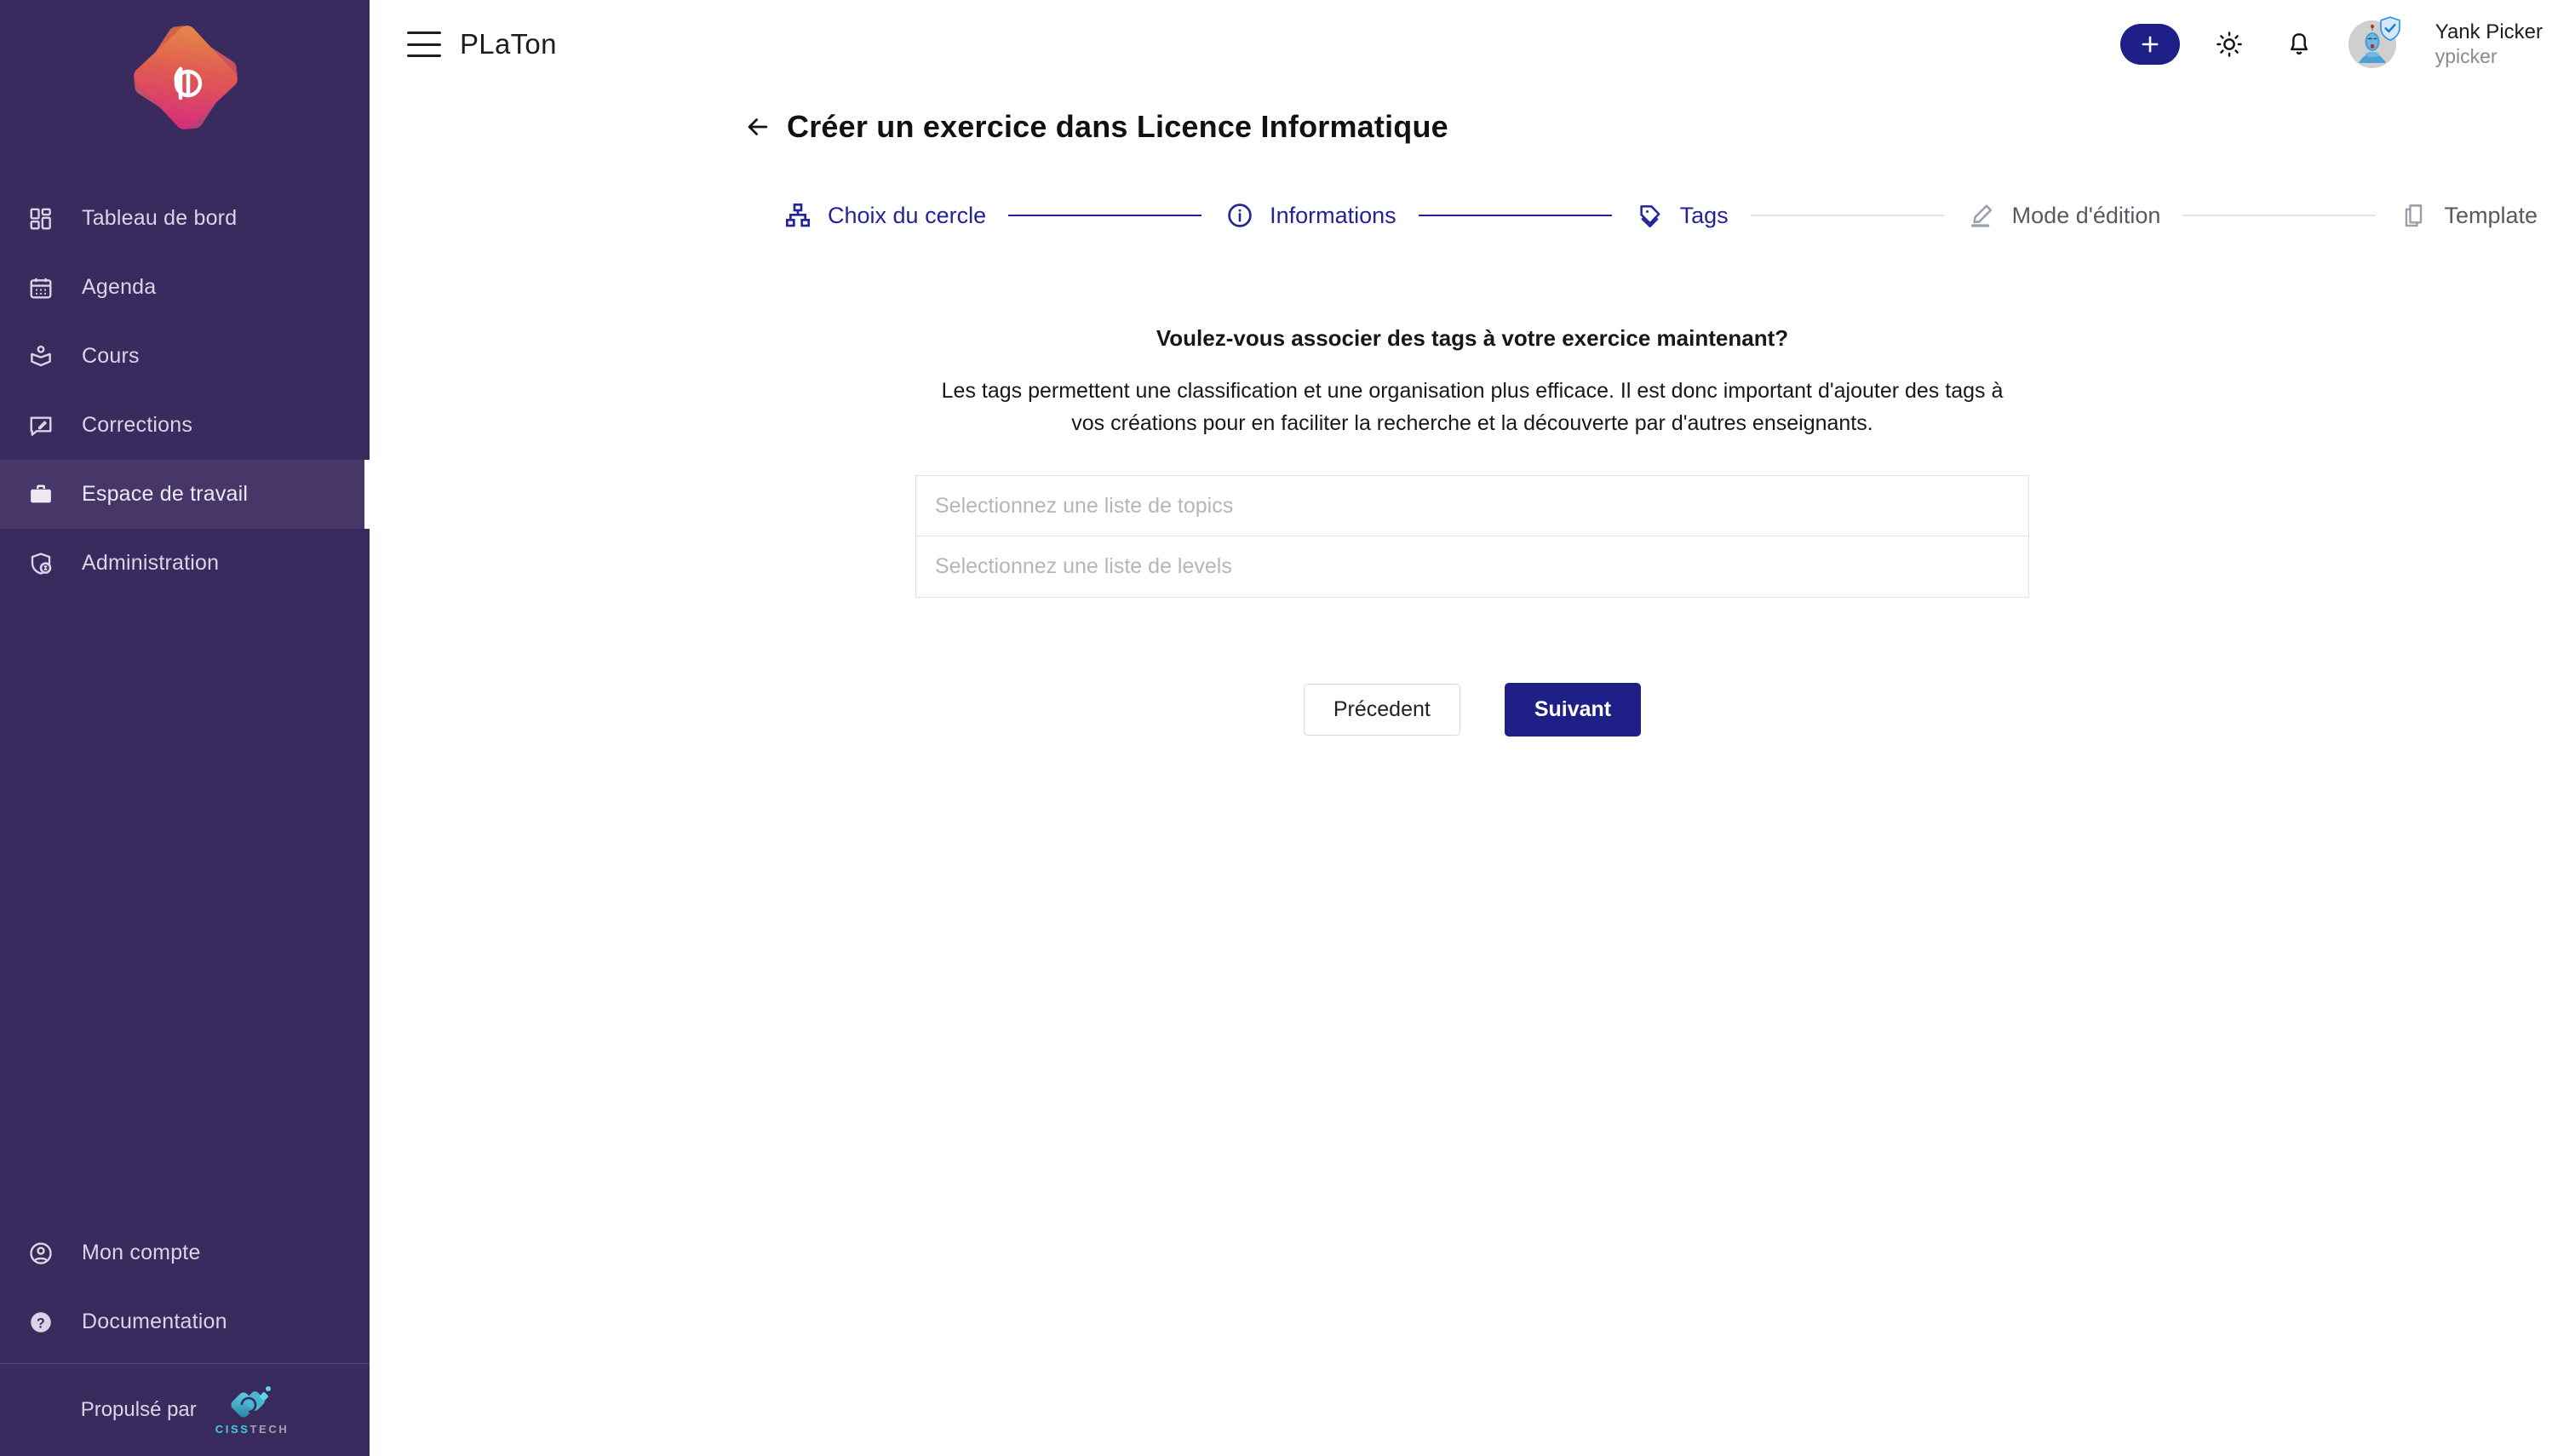 This screenshot has width=2575, height=1456. I want to click on top-header: PLaTon Yank Picker ypicker, so click(1472, 44).